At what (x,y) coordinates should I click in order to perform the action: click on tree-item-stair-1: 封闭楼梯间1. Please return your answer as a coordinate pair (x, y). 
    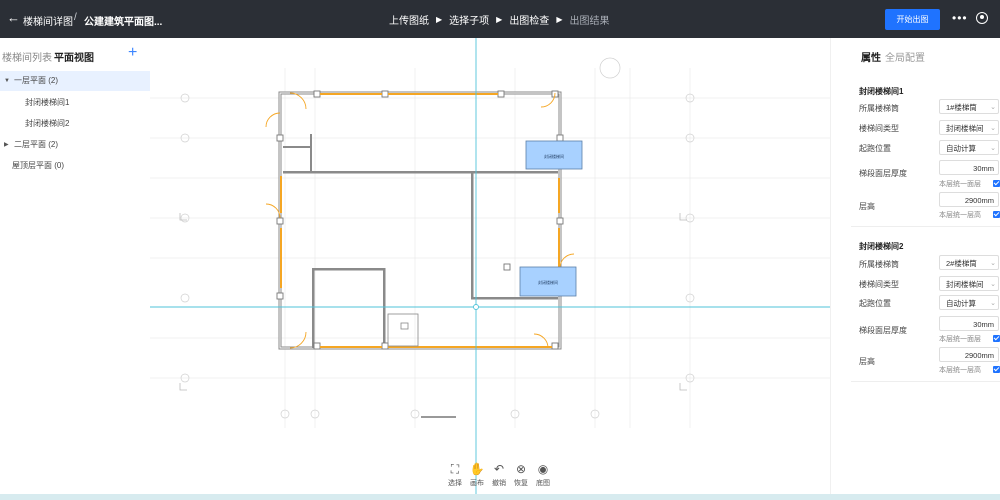
    Looking at the image, I should click on (75, 103).